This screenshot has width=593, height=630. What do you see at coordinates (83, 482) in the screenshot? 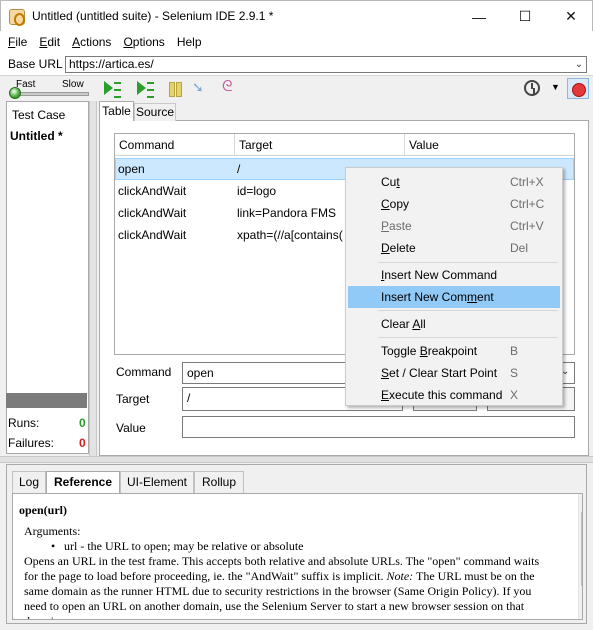
I see `tab-reference: Reference` at bounding box center [83, 482].